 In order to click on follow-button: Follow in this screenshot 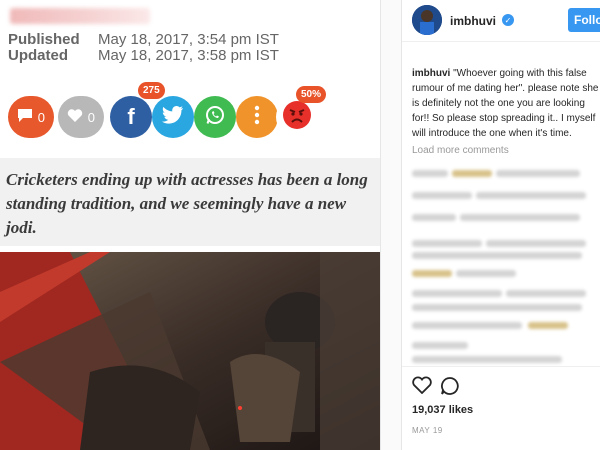, I will do `click(584, 20)`.